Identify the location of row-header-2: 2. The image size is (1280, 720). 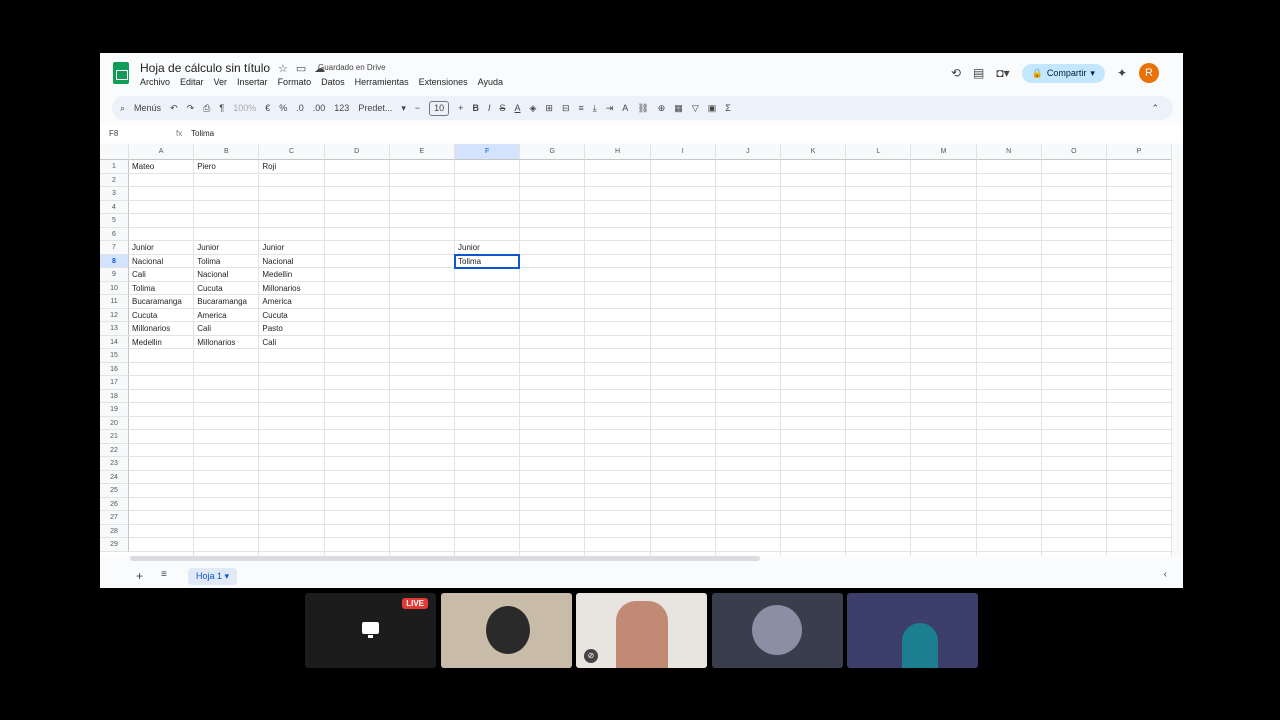
(114, 180).